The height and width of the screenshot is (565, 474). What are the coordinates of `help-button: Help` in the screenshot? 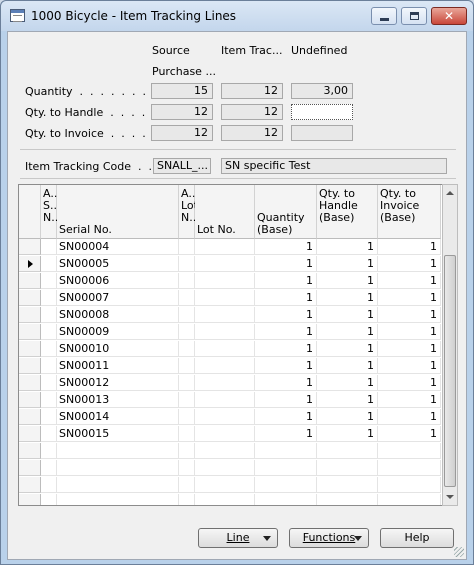 It's located at (417, 538).